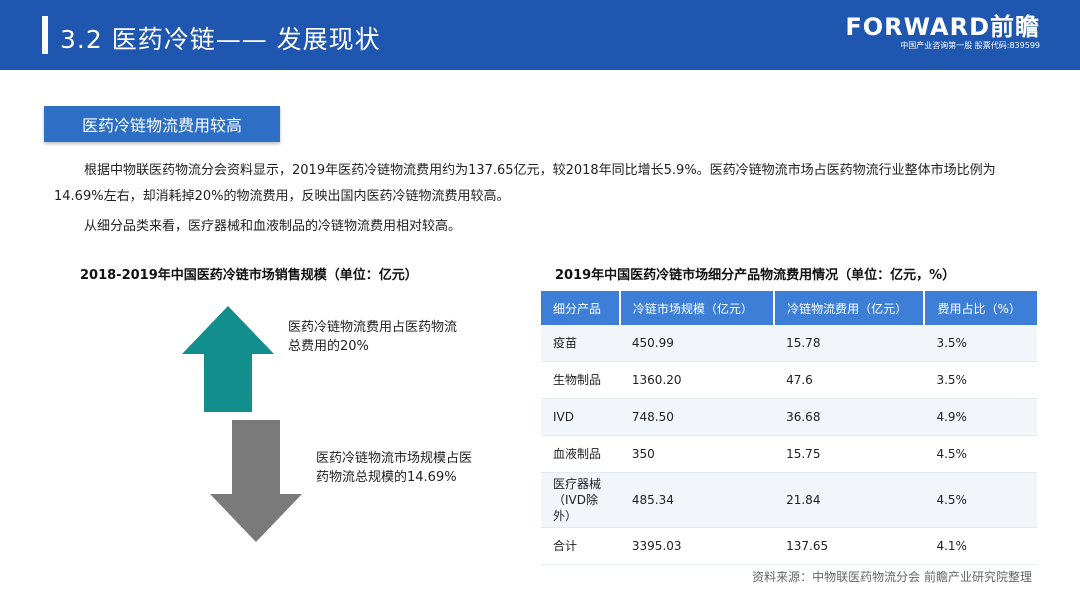 The width and height of the screenshot is (1080, 607). What do you see at coordinates (394, 468) in the screenshot?
I see `note-down: 医药冷链物流市场规模占医药物流总规模的14.69%` at bounding box center [394, 468].